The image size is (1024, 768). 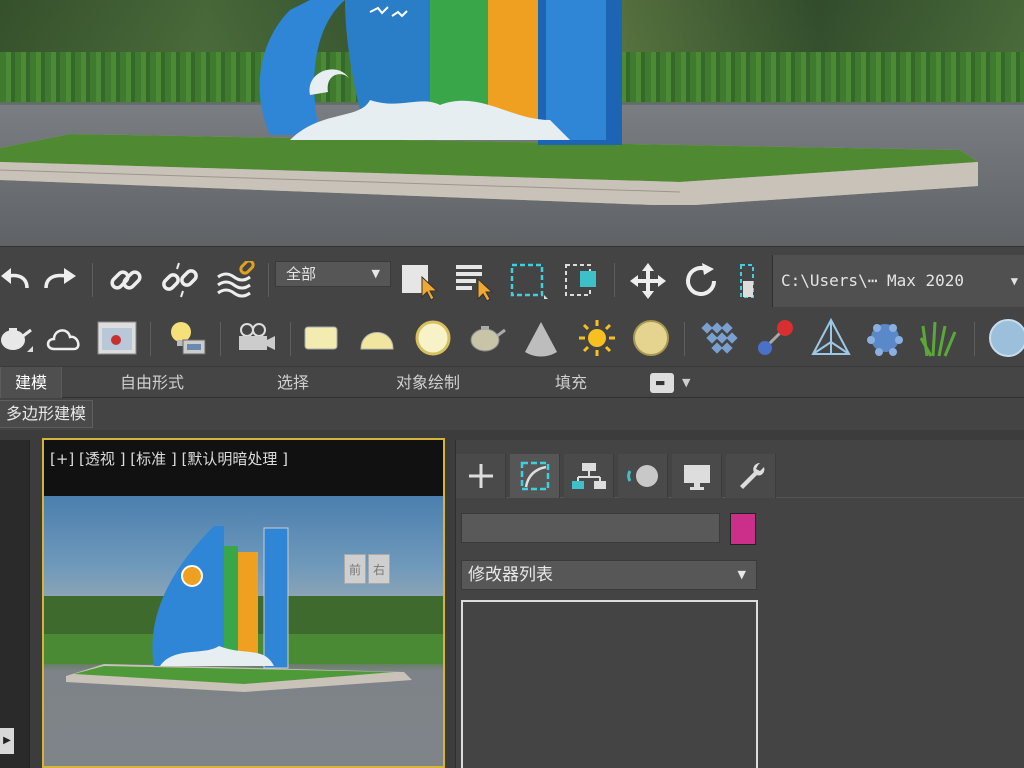 What do you see at coordinates (512, 414) in the screenshot?
I see `ribbon-subbar: 多边形建模` at bounding box center [512, 414].